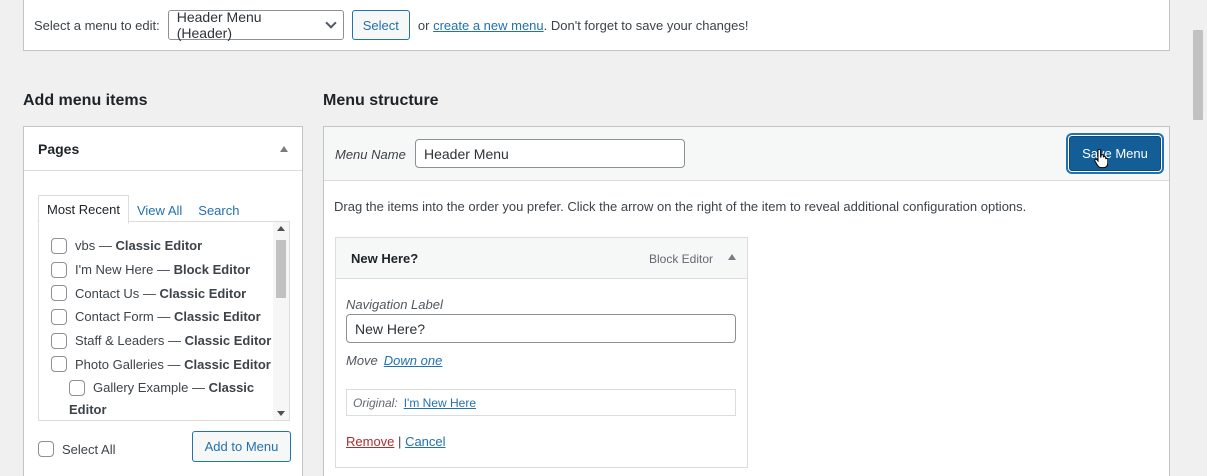  I want to click on selected-menu-value: Header Menu (Header), so click(219, 25).